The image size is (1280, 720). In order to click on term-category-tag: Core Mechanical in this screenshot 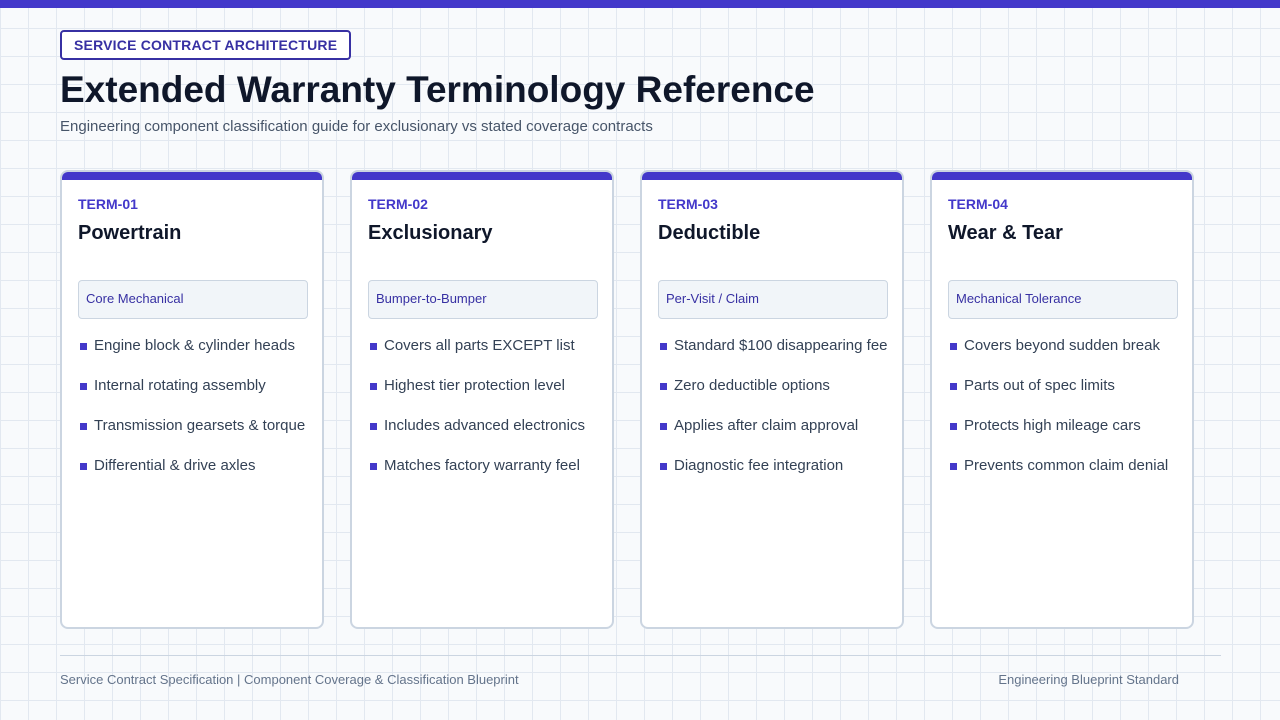, I will do `click(193, 299)`.